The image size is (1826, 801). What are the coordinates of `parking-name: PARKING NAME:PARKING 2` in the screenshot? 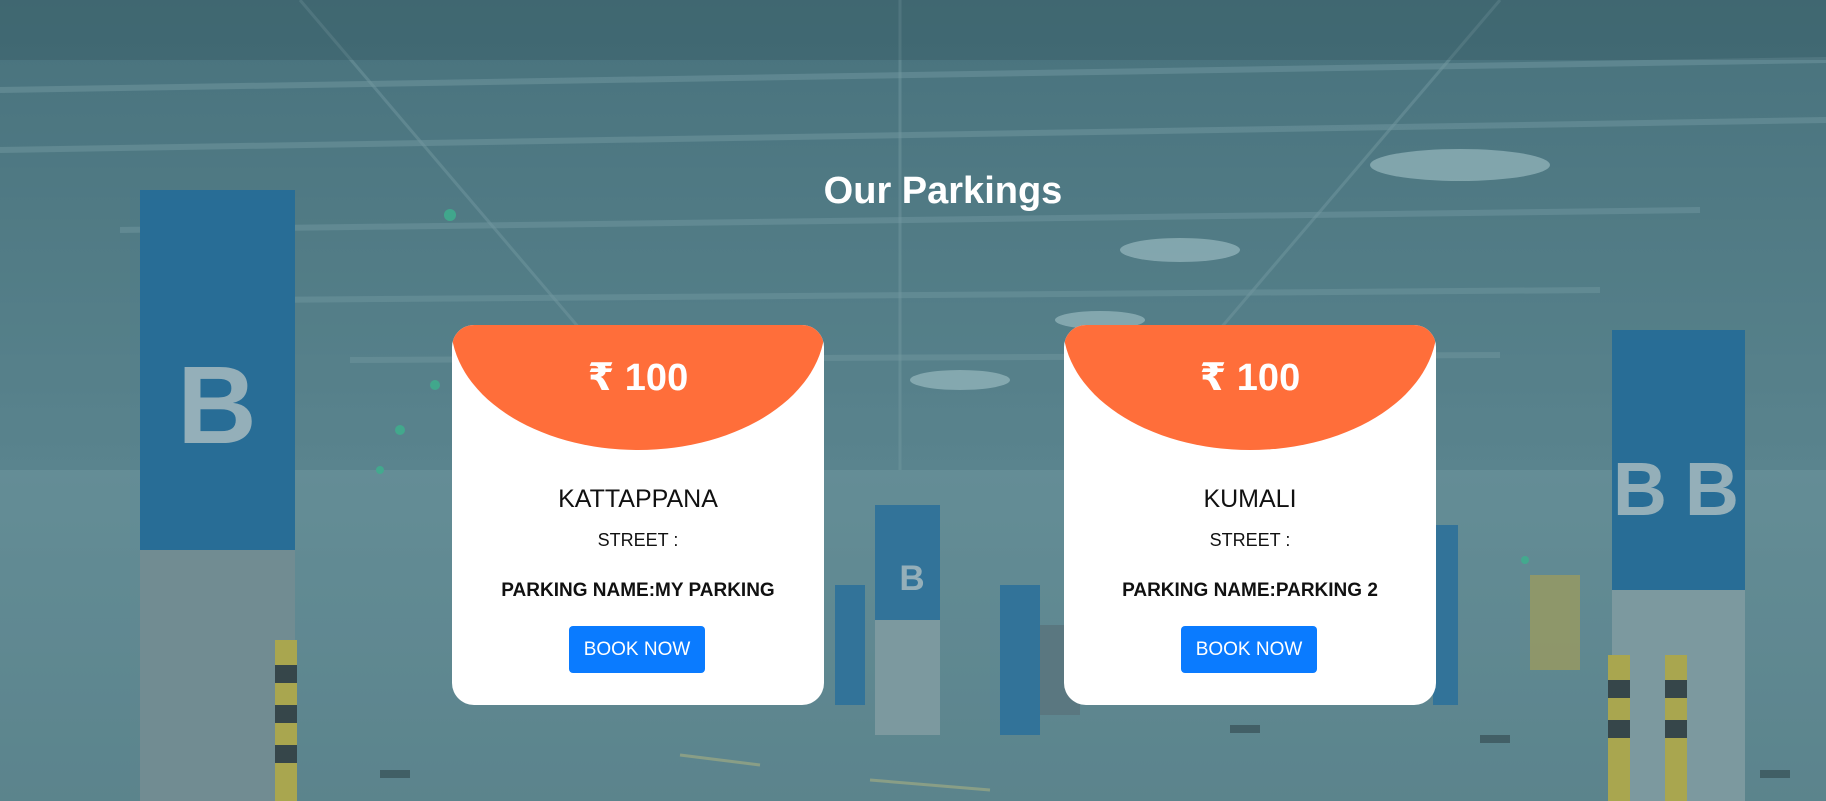 It's located at (1250, 590).